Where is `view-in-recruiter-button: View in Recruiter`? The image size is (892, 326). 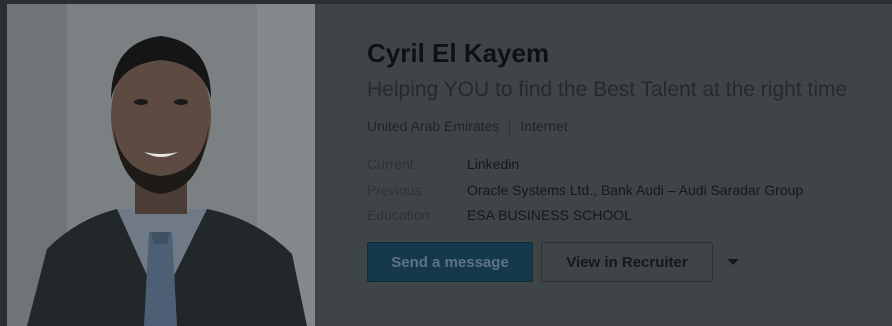
view-in-recruiter-button: View in Recruiter is located at coordinates (627, 262).